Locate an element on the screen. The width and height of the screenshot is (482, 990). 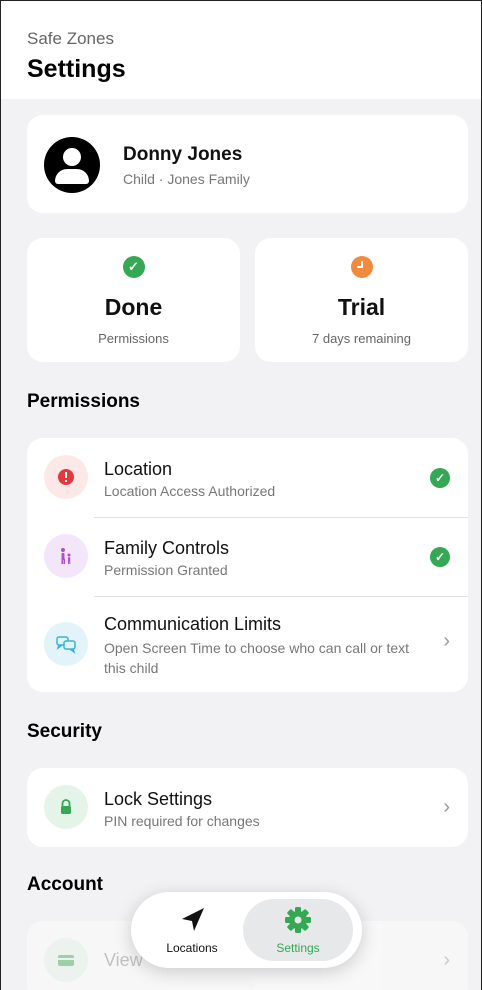
avatar is located at coordinates (72, 165).